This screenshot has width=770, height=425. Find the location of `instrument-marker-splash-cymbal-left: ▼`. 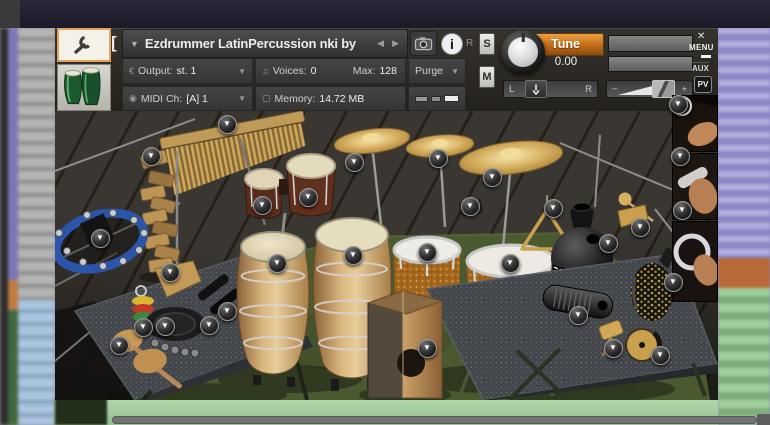

instrument-marker-splash-cymbal-left: ▼ is located at coordinates (354, 162).